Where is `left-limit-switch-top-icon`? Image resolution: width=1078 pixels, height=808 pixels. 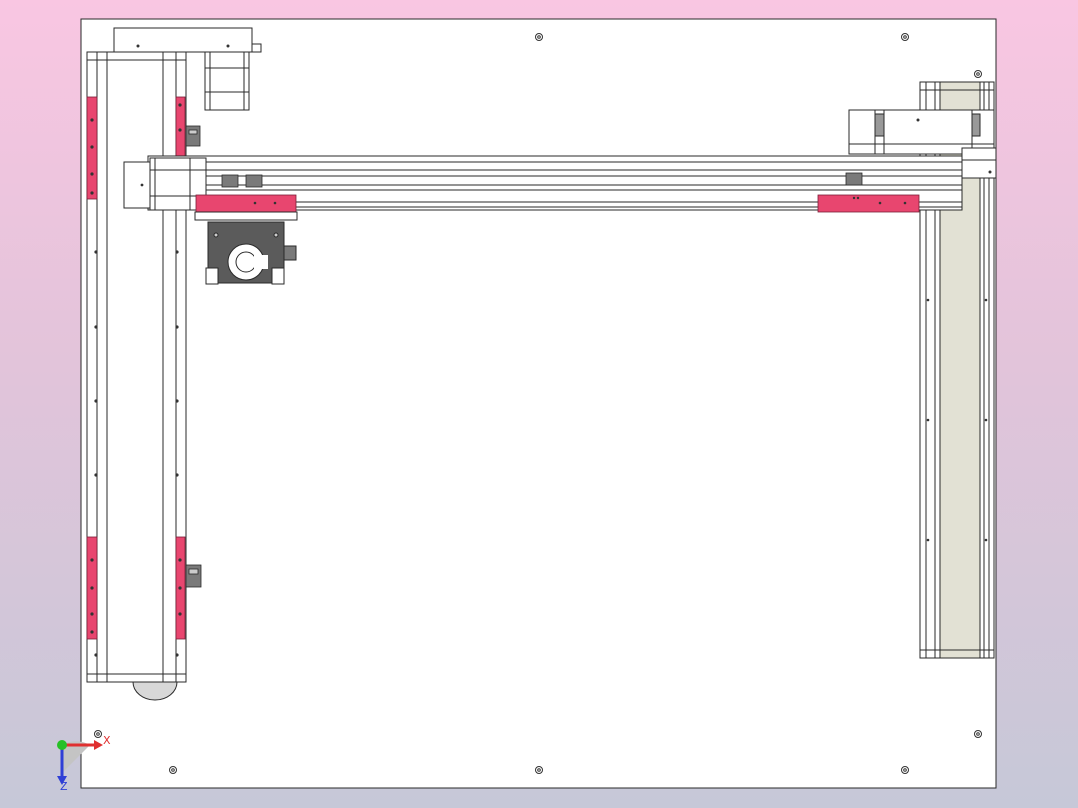
left-limit-switch-top-icon is located at coordinates (193, 136).